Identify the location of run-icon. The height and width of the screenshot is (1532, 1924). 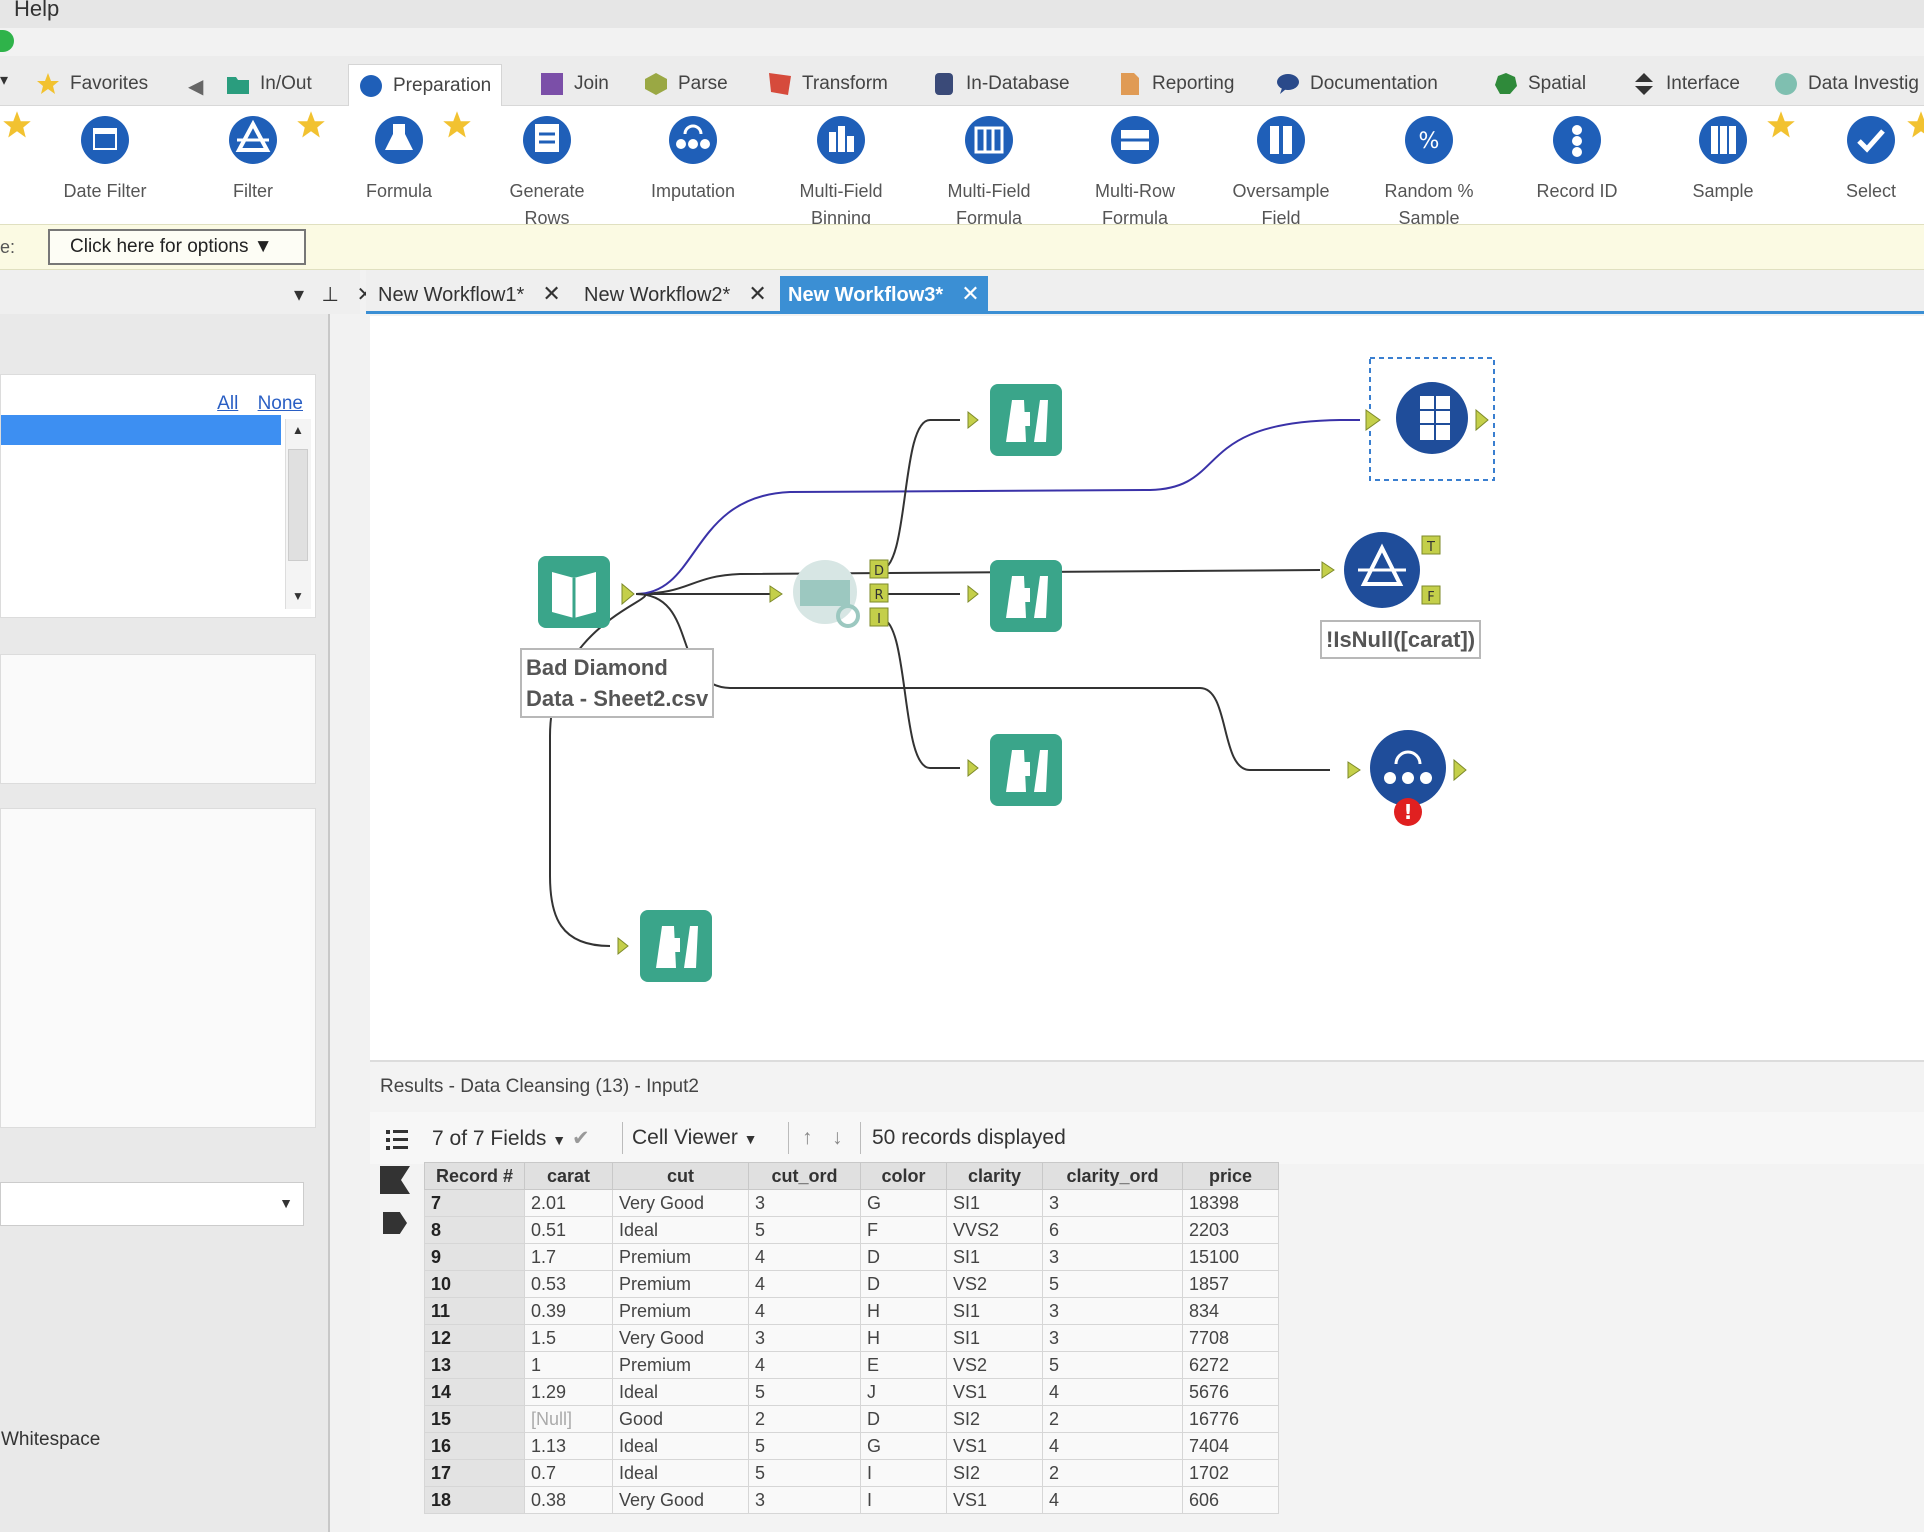
(7, 41).